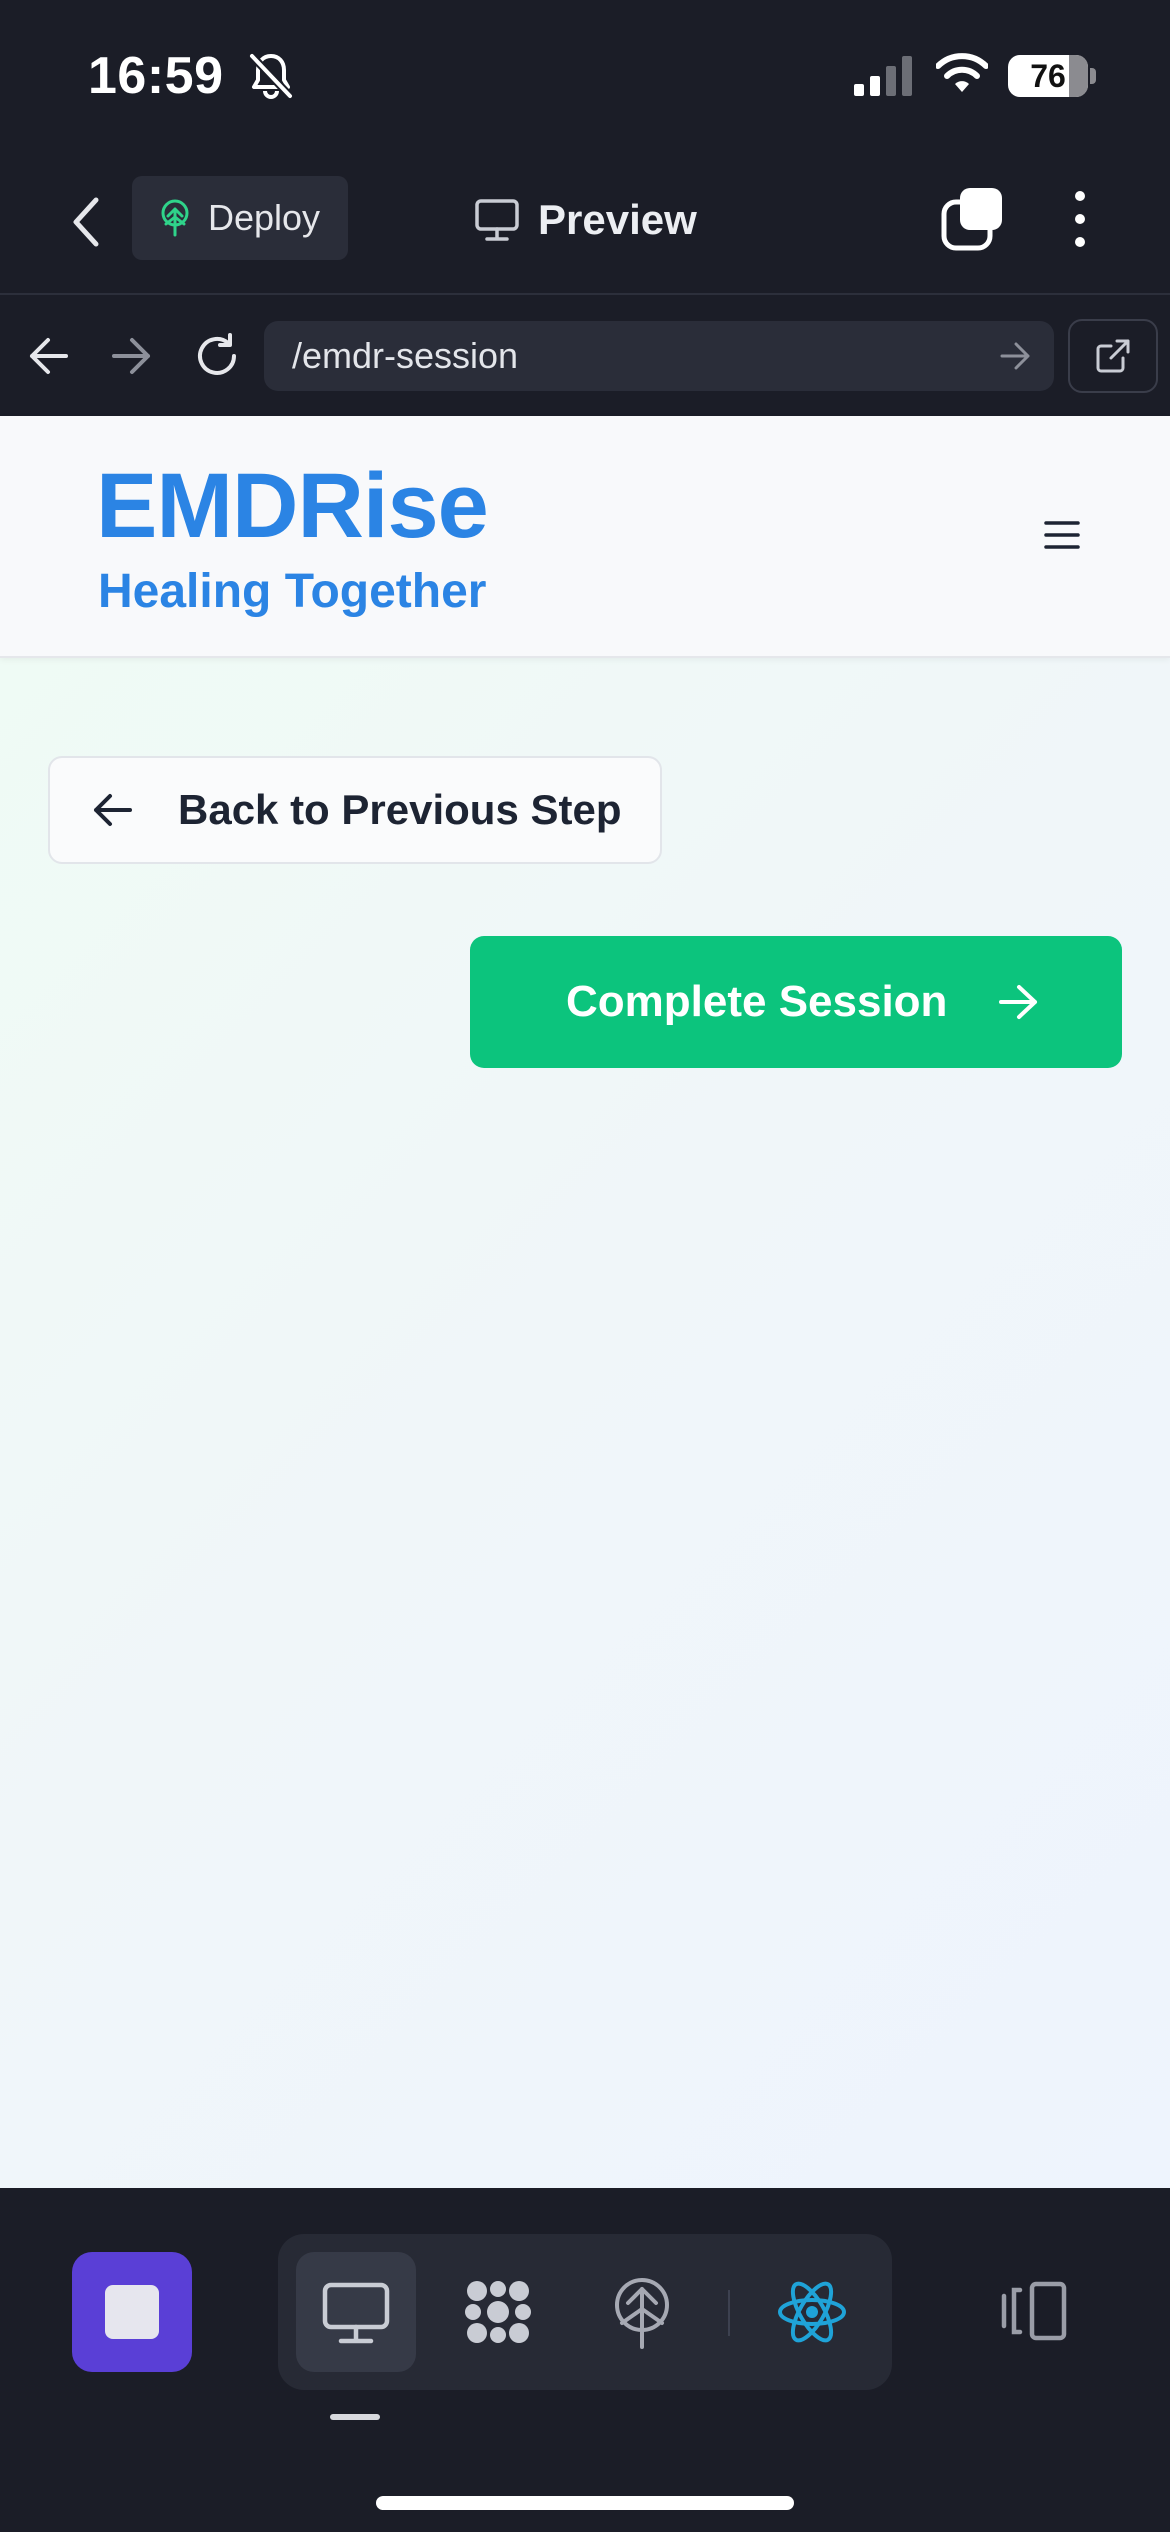 The image size is (1170, 2532). I want to click on tool-workflow, so click(498, 2312).